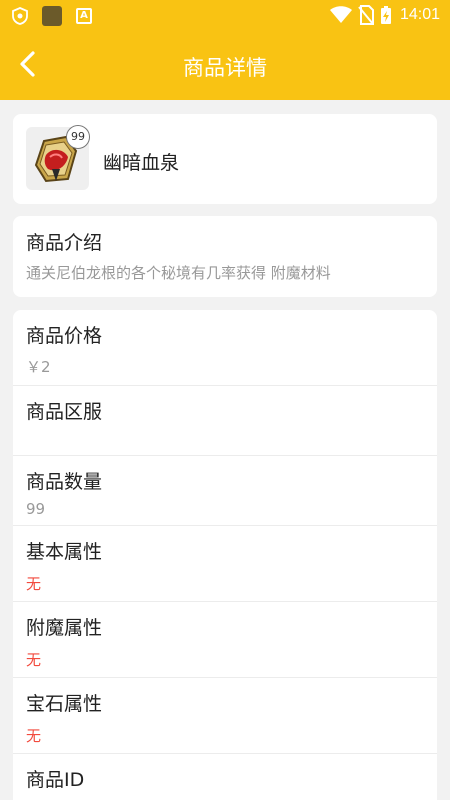 The width and height of the screenshot is (450, 800). I want to click on intro-value: 通关尼伯龙根的各个秘境有几率获得 附魔材料, so click(178, 273).